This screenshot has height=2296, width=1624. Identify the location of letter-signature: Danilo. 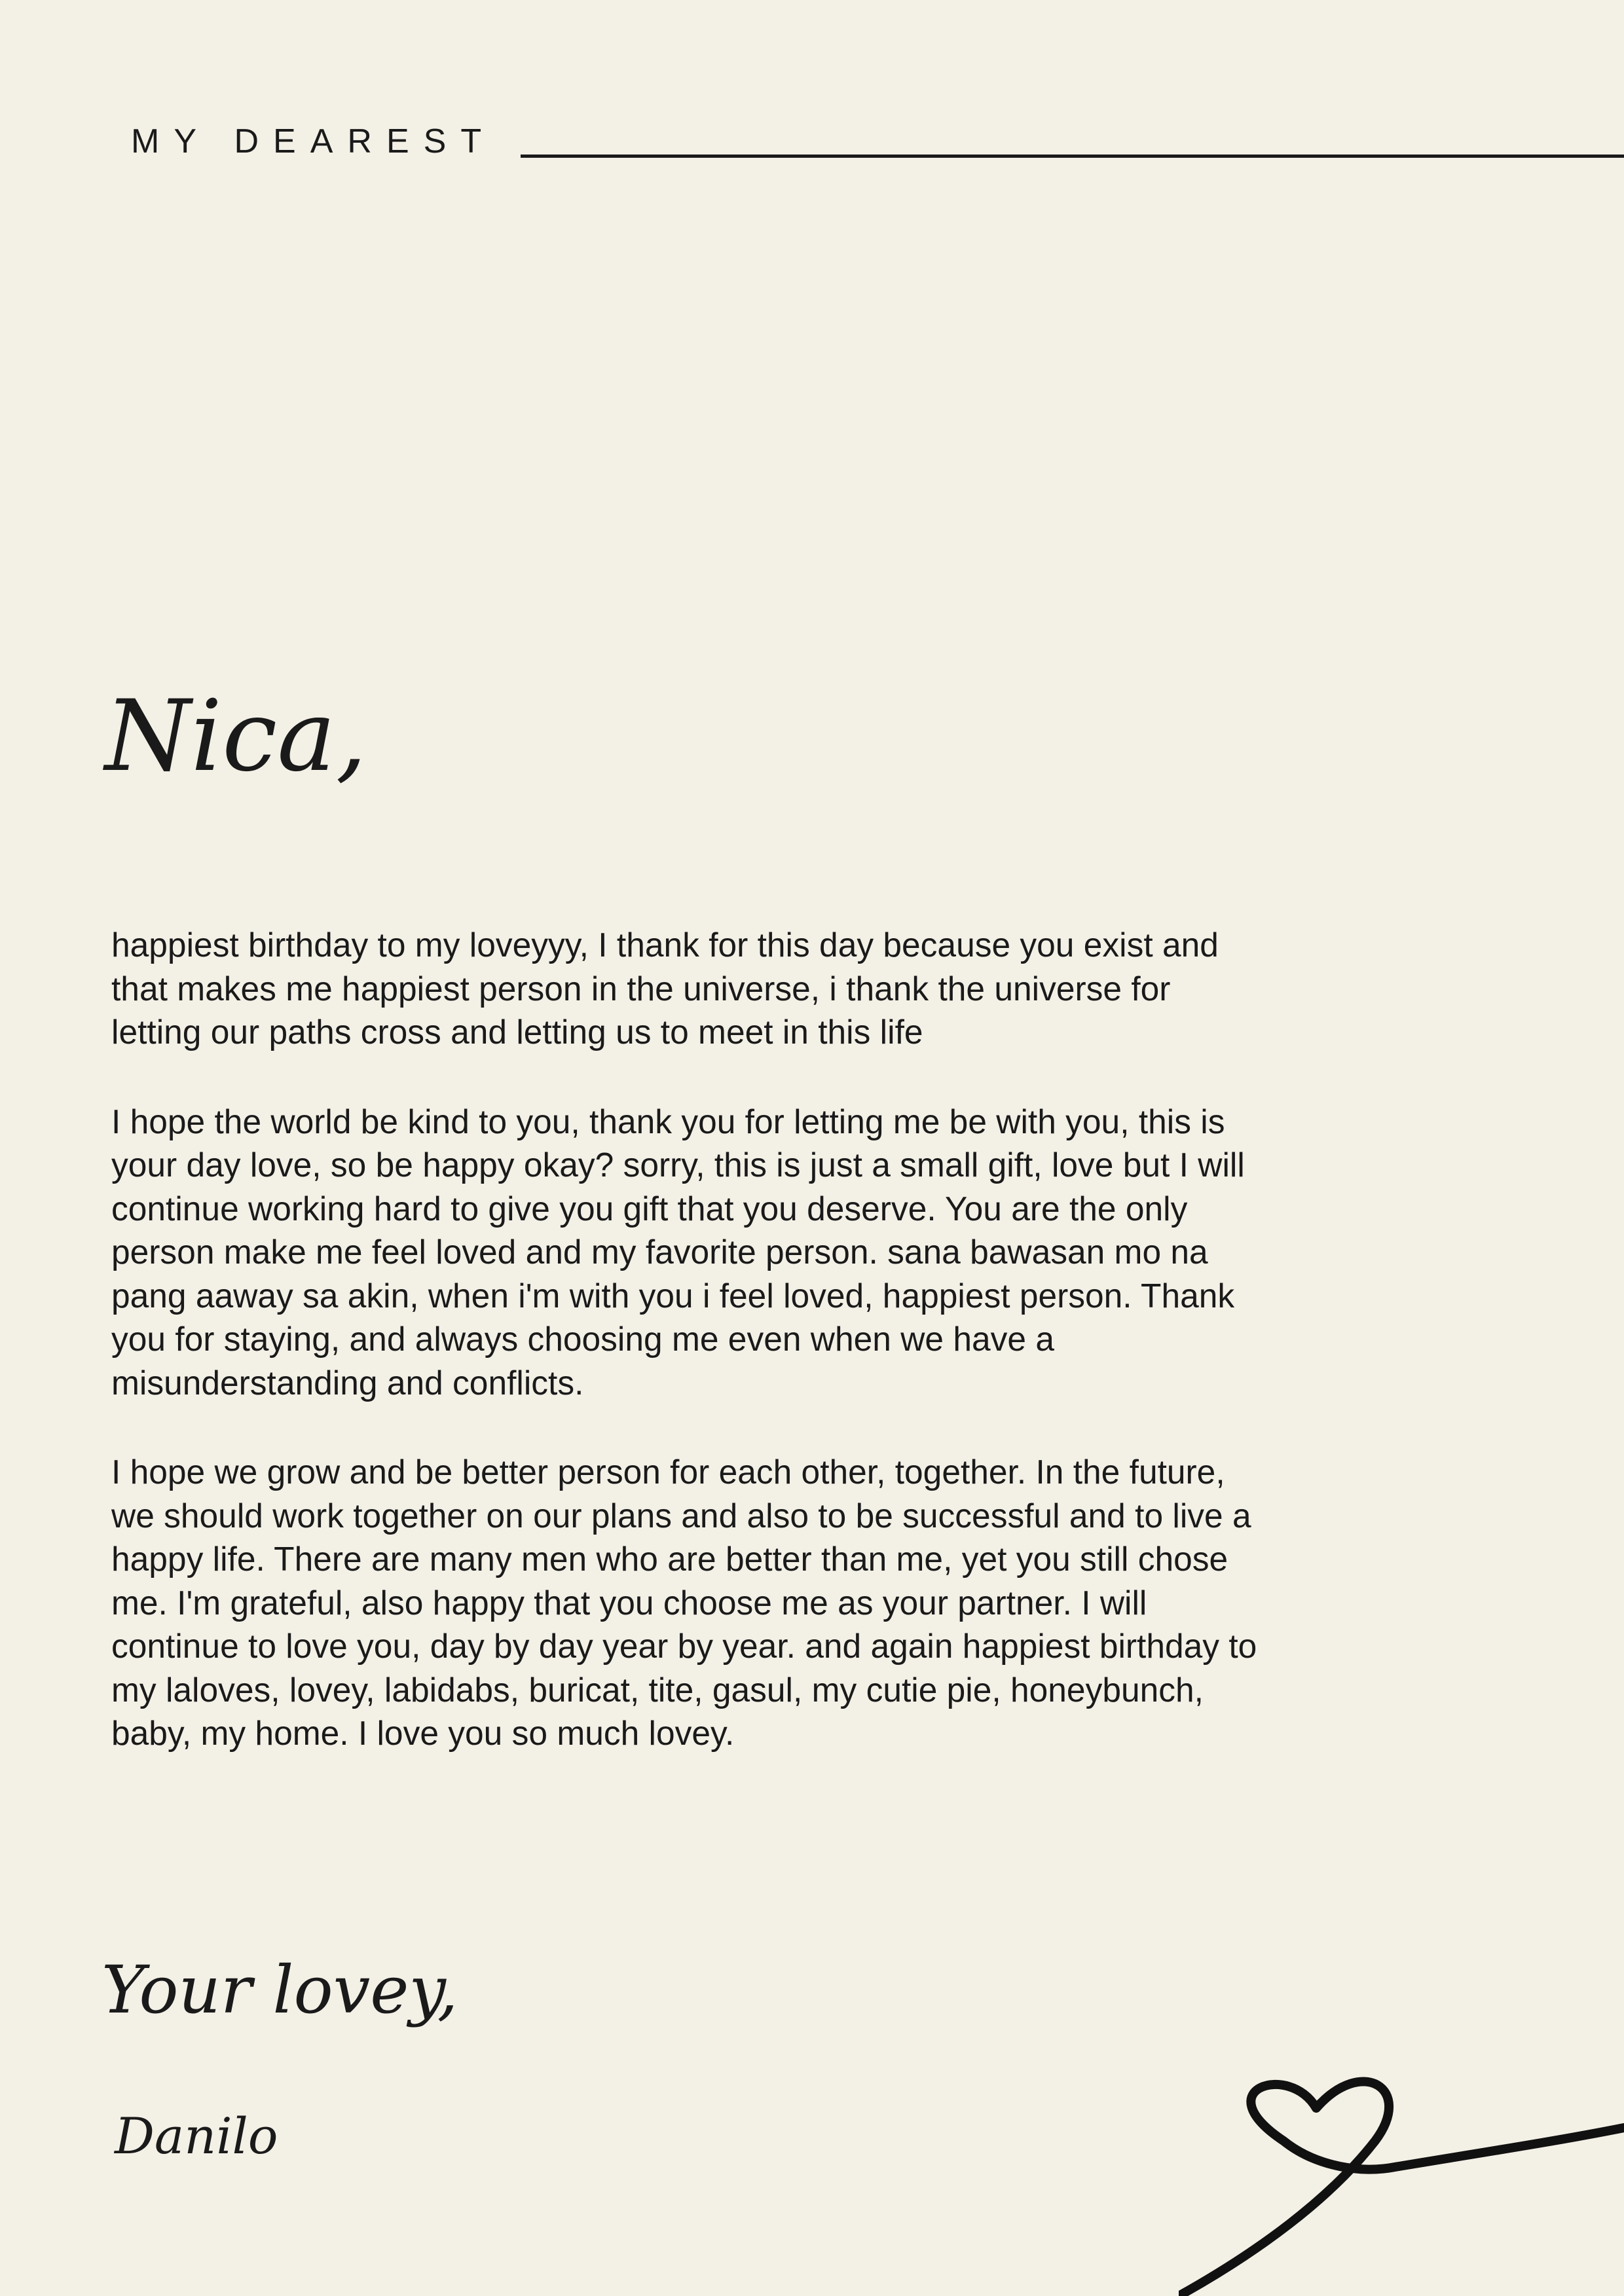
(196, 2136).